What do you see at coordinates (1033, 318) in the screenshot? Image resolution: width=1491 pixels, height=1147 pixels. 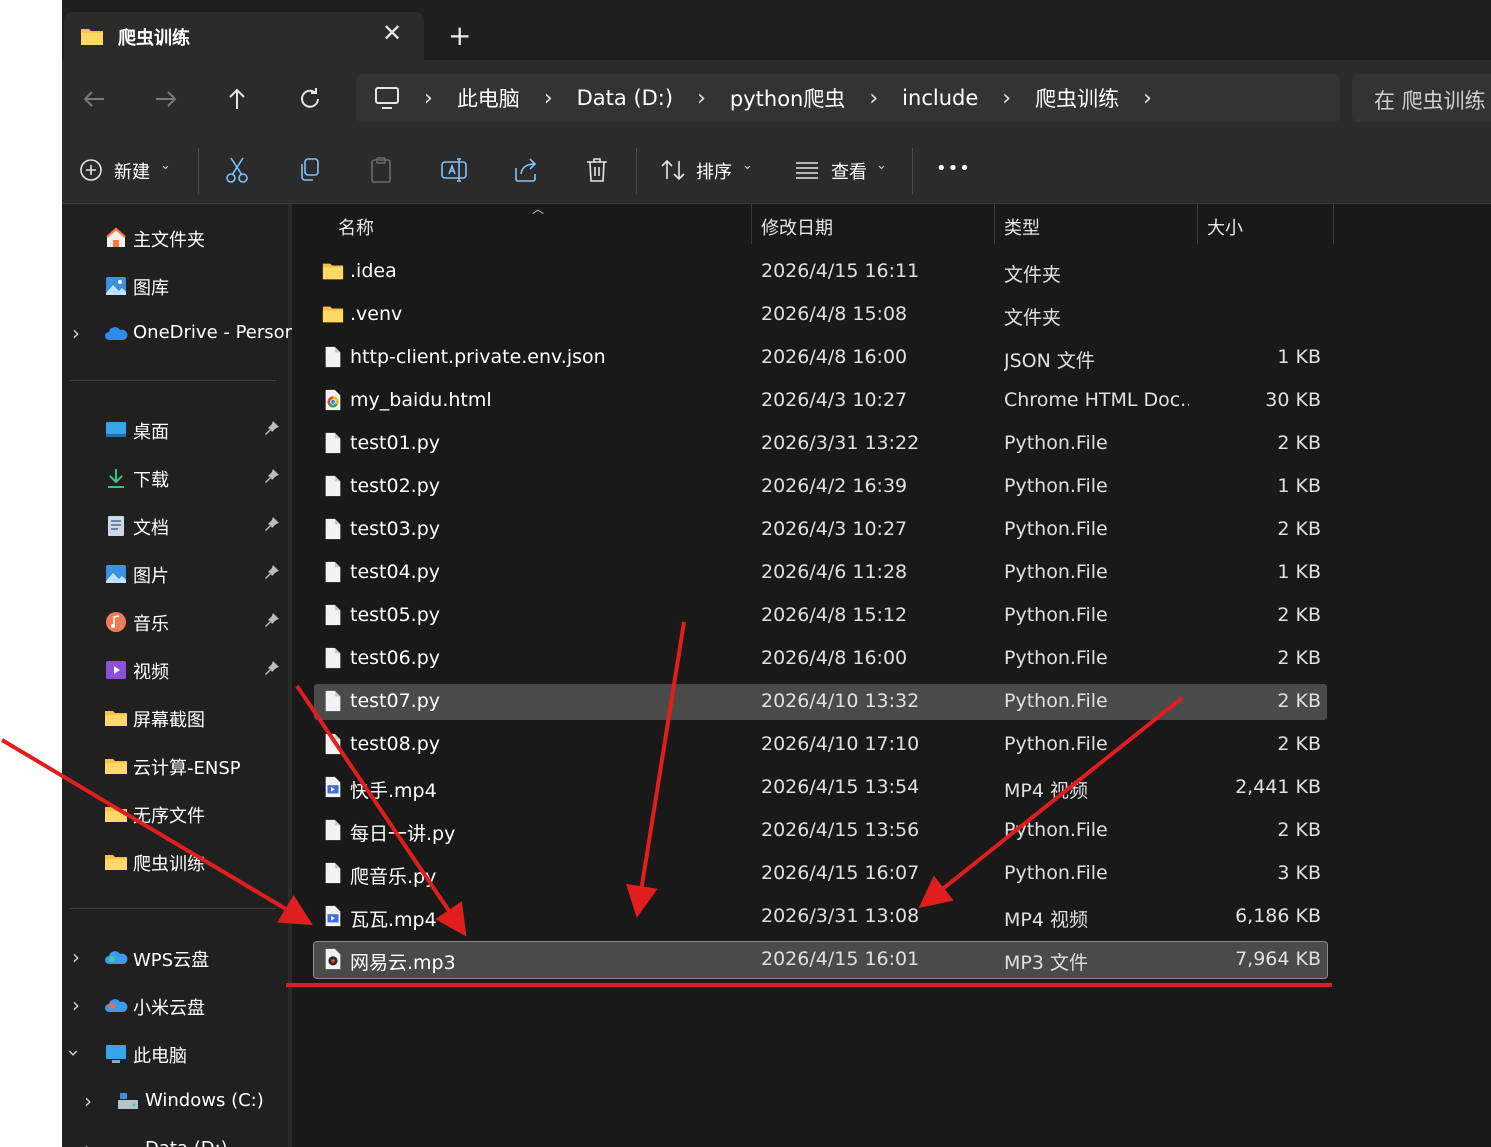 I see `file-type: 文件夹` at bounding box center [1033, 318].